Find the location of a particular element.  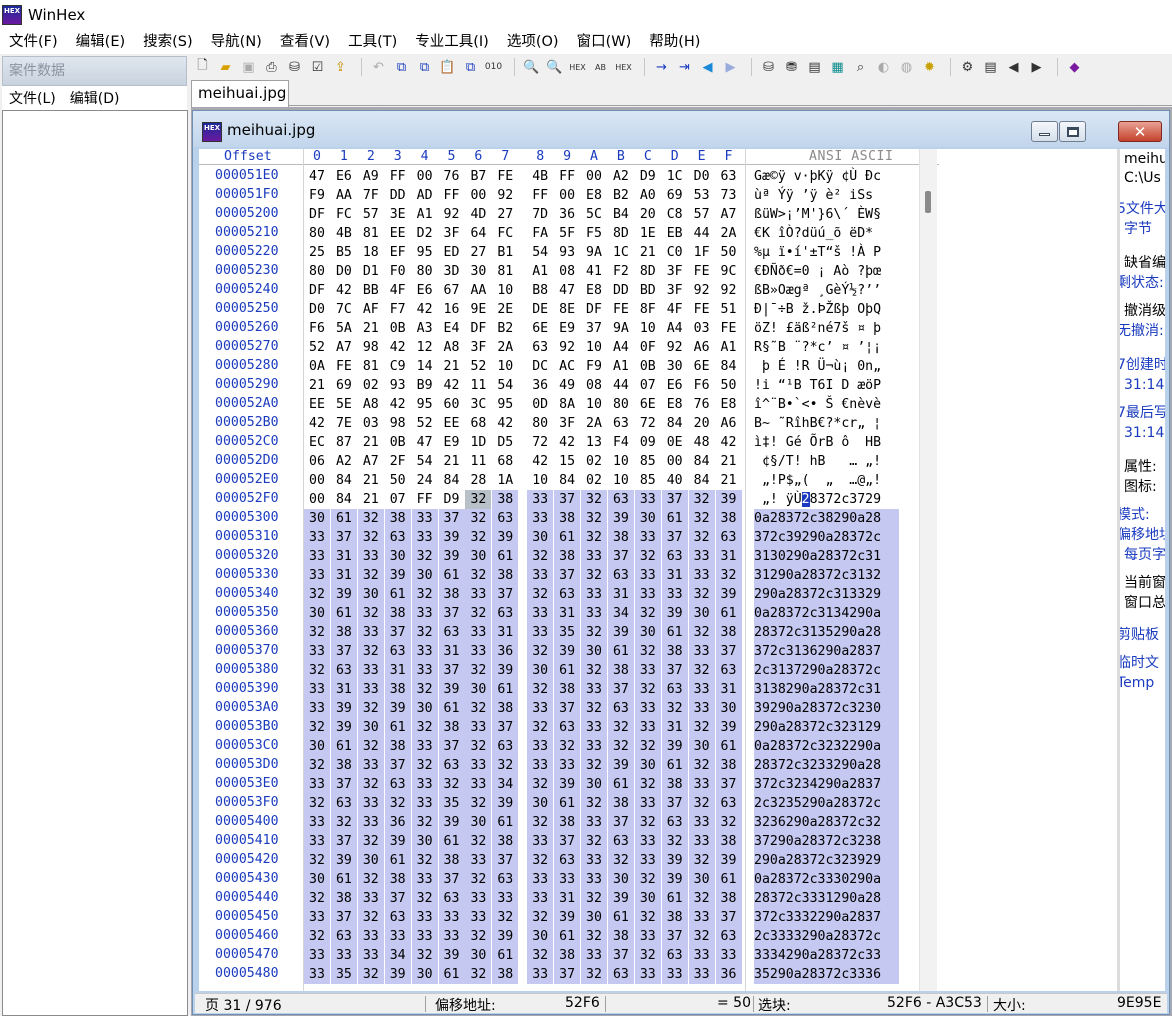

previous-window-icon: ◀ is located at coordinates (1013, 67).